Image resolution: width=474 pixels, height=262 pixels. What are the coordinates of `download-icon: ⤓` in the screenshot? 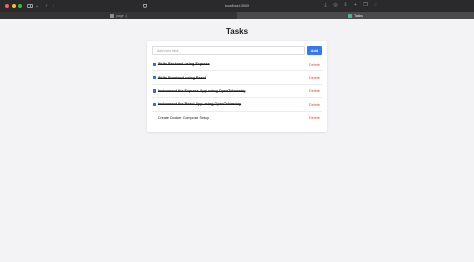 It's located at (325, 5).